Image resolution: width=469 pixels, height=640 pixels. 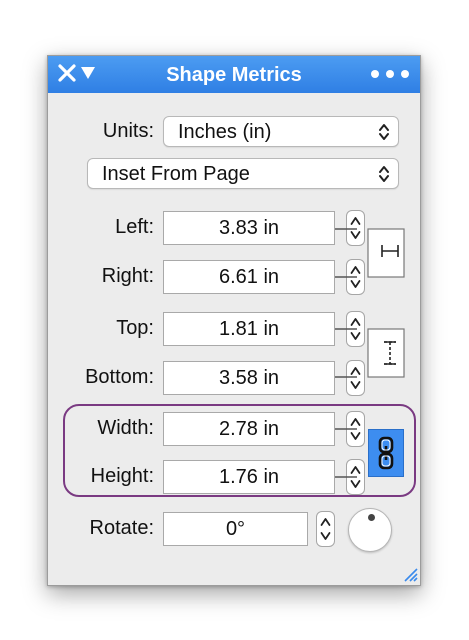 What do you see at coordinates (249, 429) in the screenshot?
I see `width-field: 2.78 in` at bounding box center [249, 429].